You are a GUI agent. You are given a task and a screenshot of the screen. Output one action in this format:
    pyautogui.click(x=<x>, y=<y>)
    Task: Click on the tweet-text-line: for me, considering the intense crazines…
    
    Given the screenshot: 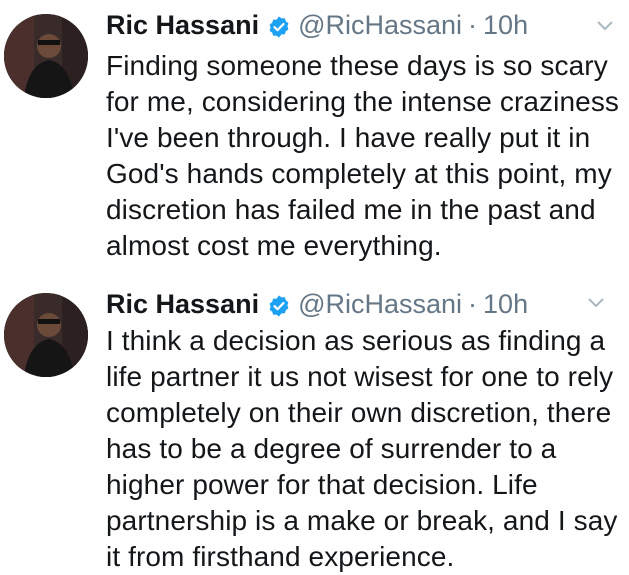 What is the action you would take?
    pyautogui.click(x=363, y=101)
    